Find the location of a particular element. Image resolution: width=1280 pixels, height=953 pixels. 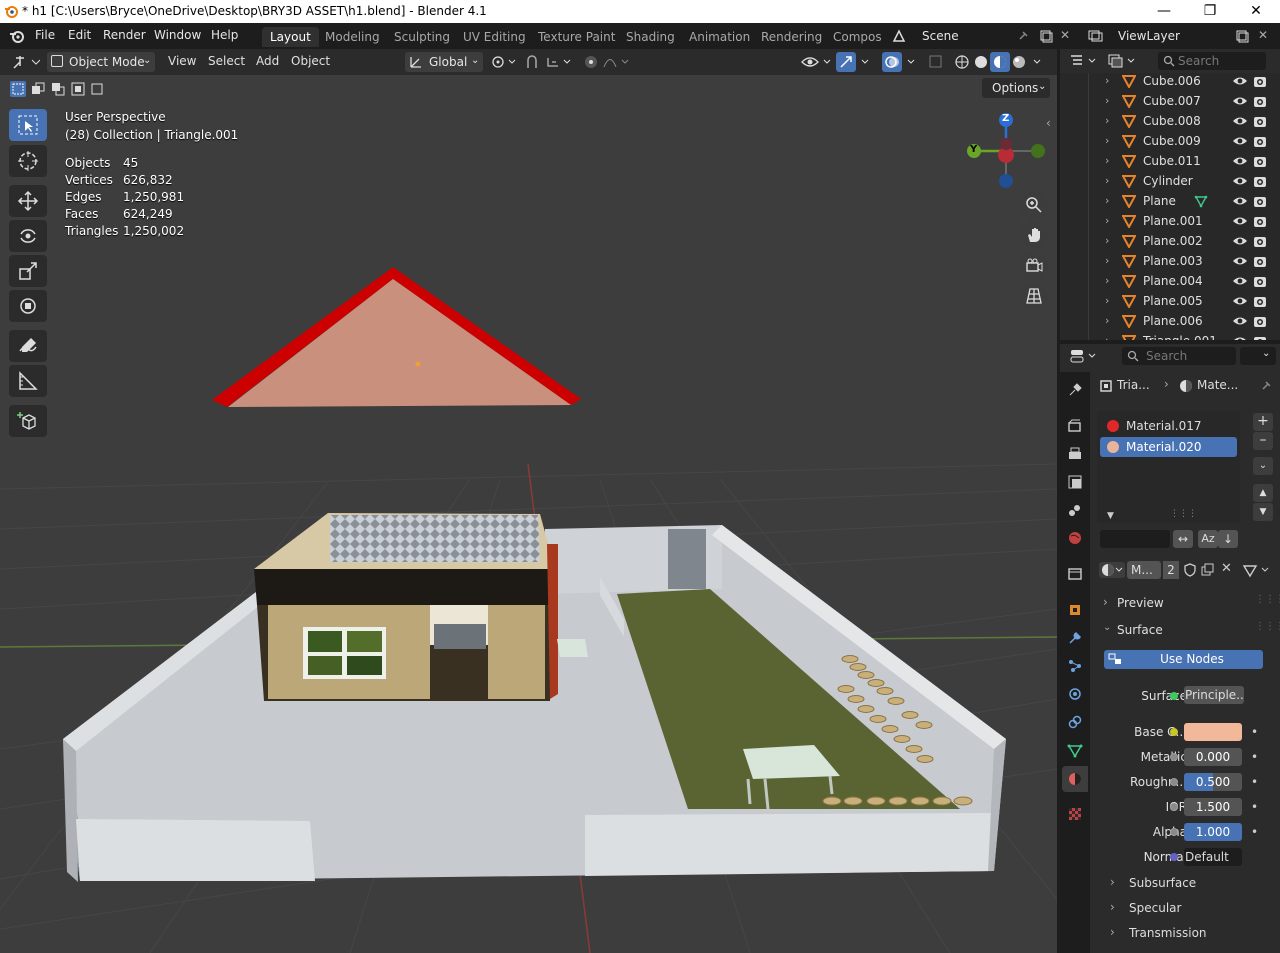

outliner-item: › Plane.006 is located at coordinates (1170, 321).